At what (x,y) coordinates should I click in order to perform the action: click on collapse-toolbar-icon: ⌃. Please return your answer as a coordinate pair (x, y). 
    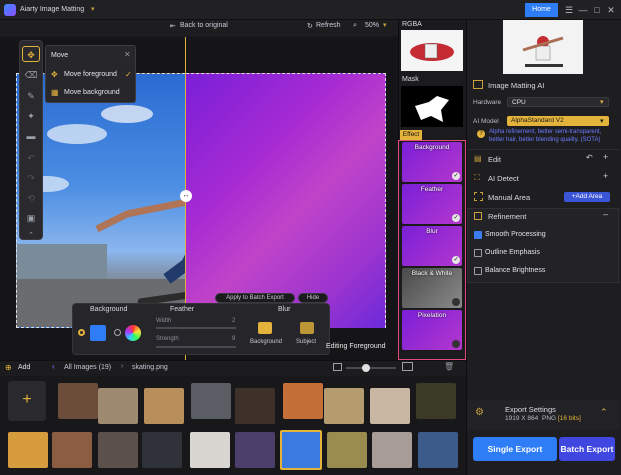
    Looking at the image, I should click on (31, 236).